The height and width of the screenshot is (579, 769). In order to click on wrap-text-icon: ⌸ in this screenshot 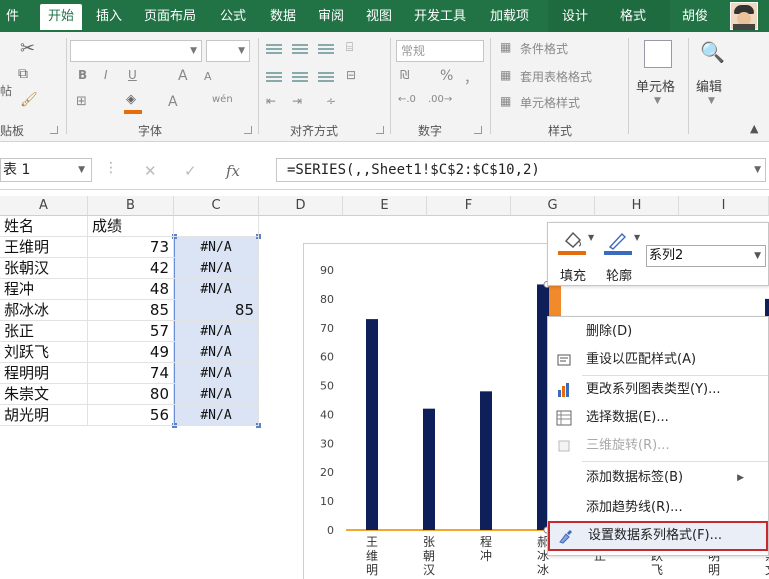, I will do `click(349, 47)`.